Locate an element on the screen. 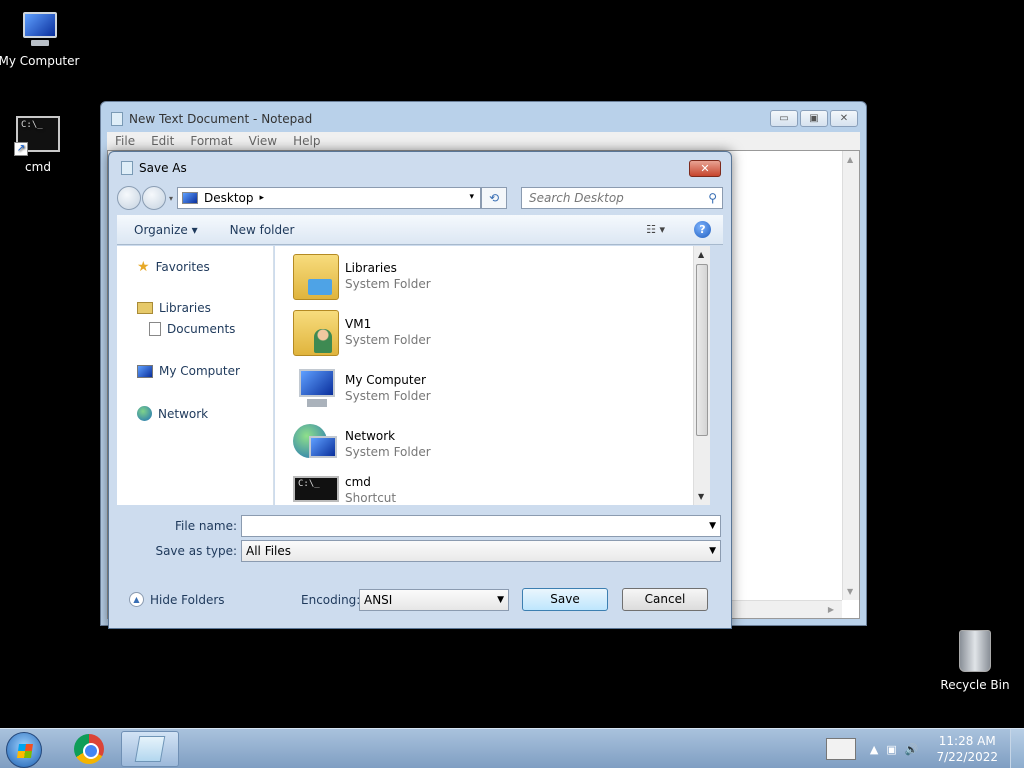 The height and width of the screenshot is (768, 1024). nav-item-documents: Documents is located at coordinates (192, 329).